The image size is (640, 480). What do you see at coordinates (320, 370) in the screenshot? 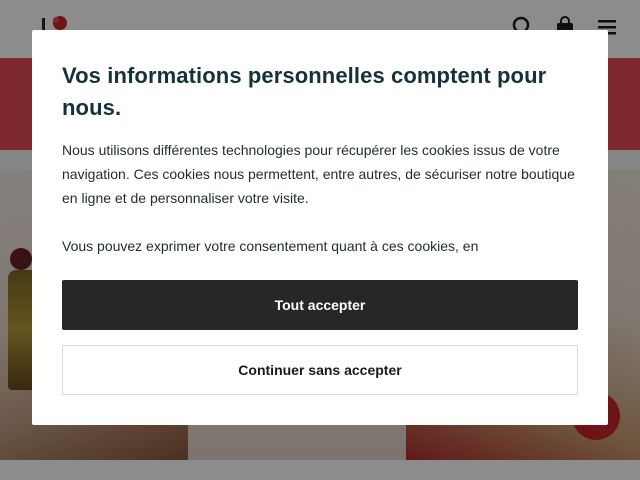
I see `continue-without-accepting-button: Continuer sans accepter` at bounding box center [320, 370].